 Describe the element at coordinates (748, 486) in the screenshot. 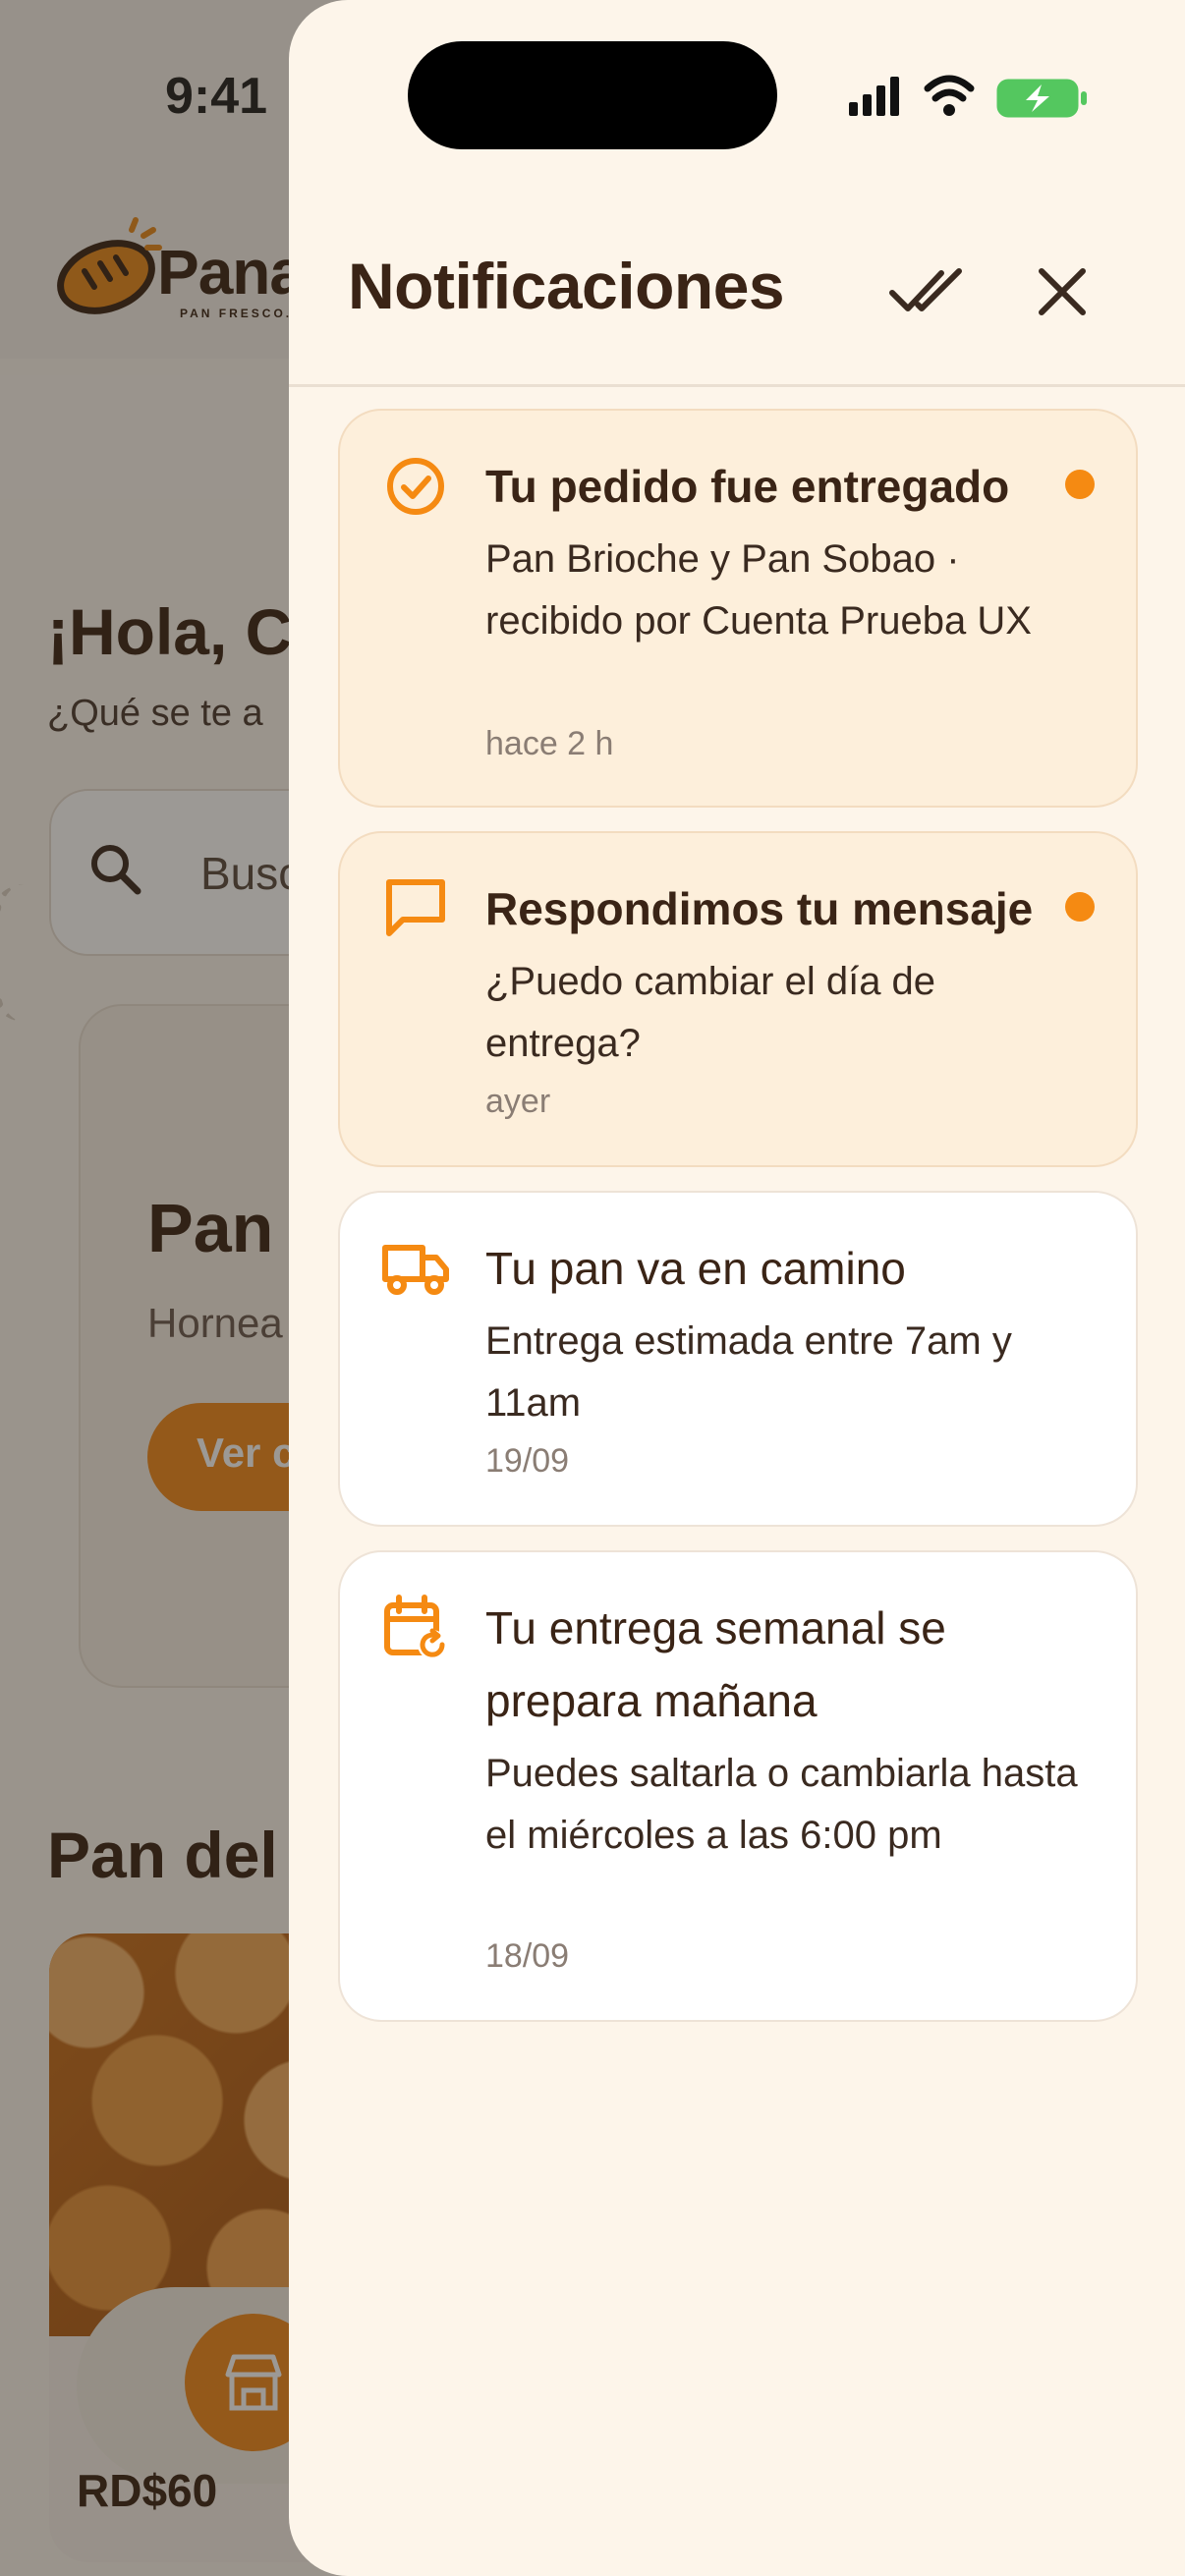

I see `notification-title: Tu pedido fue entregado` at that location.